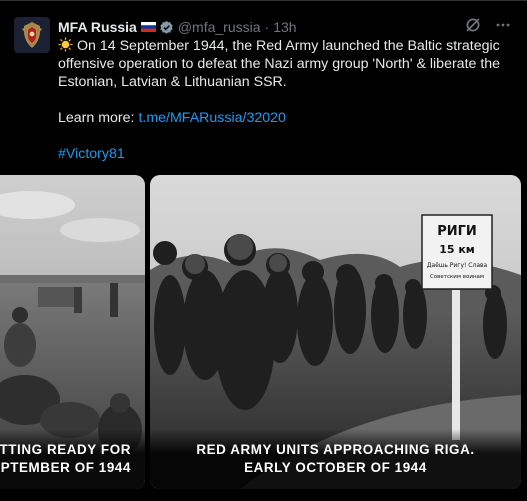  What do you see at coordinates (148, 27) in the screenshot?
I see `russia-flag-icon` at bounding box center [148, 27].